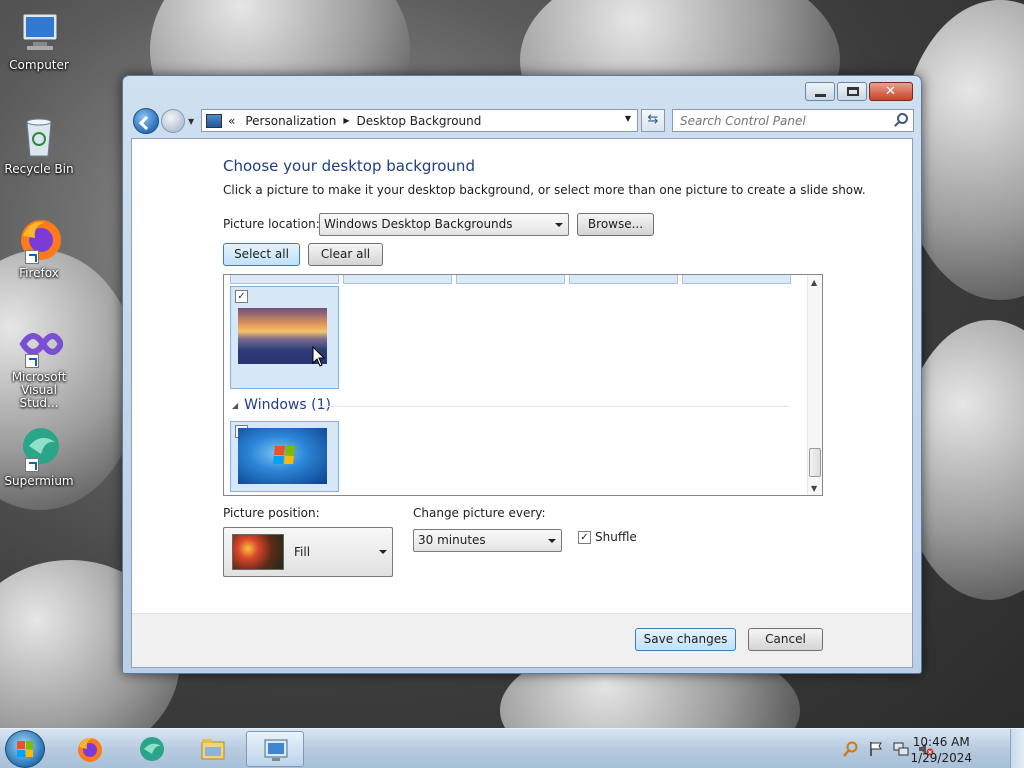 This screenshot has height=768, width=1024. I want to click on picture-location-label: Picture location:, so click(271, 224).